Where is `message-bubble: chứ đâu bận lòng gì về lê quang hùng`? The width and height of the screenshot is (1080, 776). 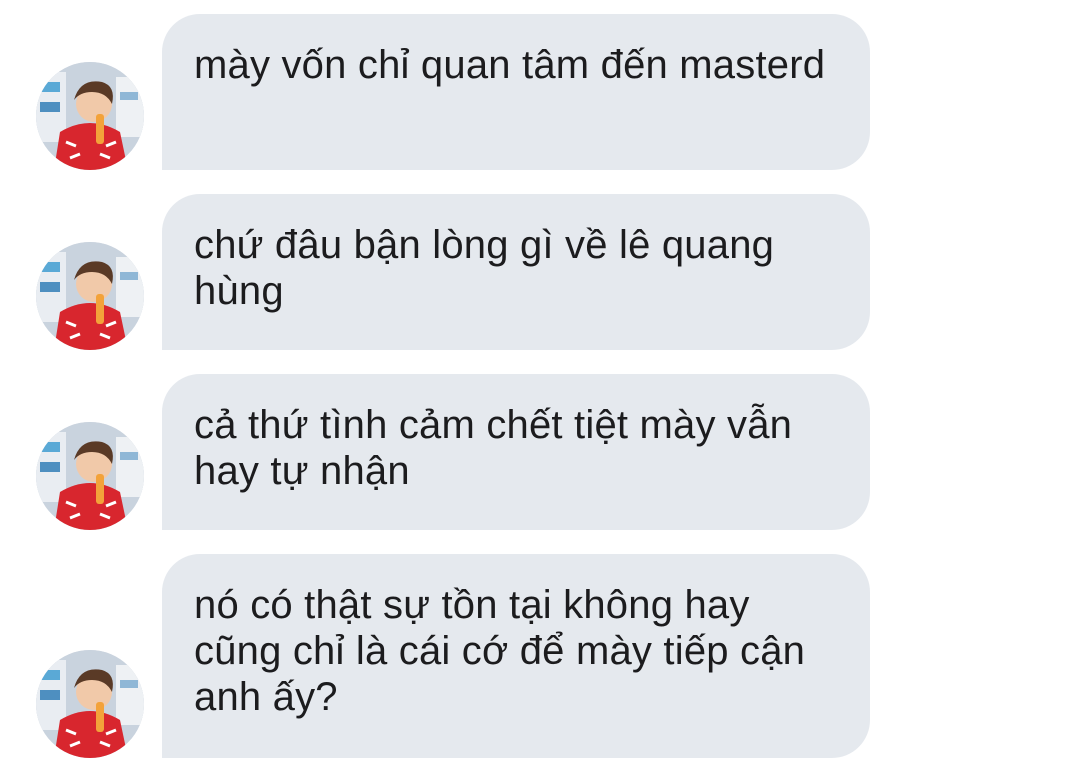 message-bubble: chứ đâu bận lòng gì về lê quang hùng is located at coordinates (516, 272).